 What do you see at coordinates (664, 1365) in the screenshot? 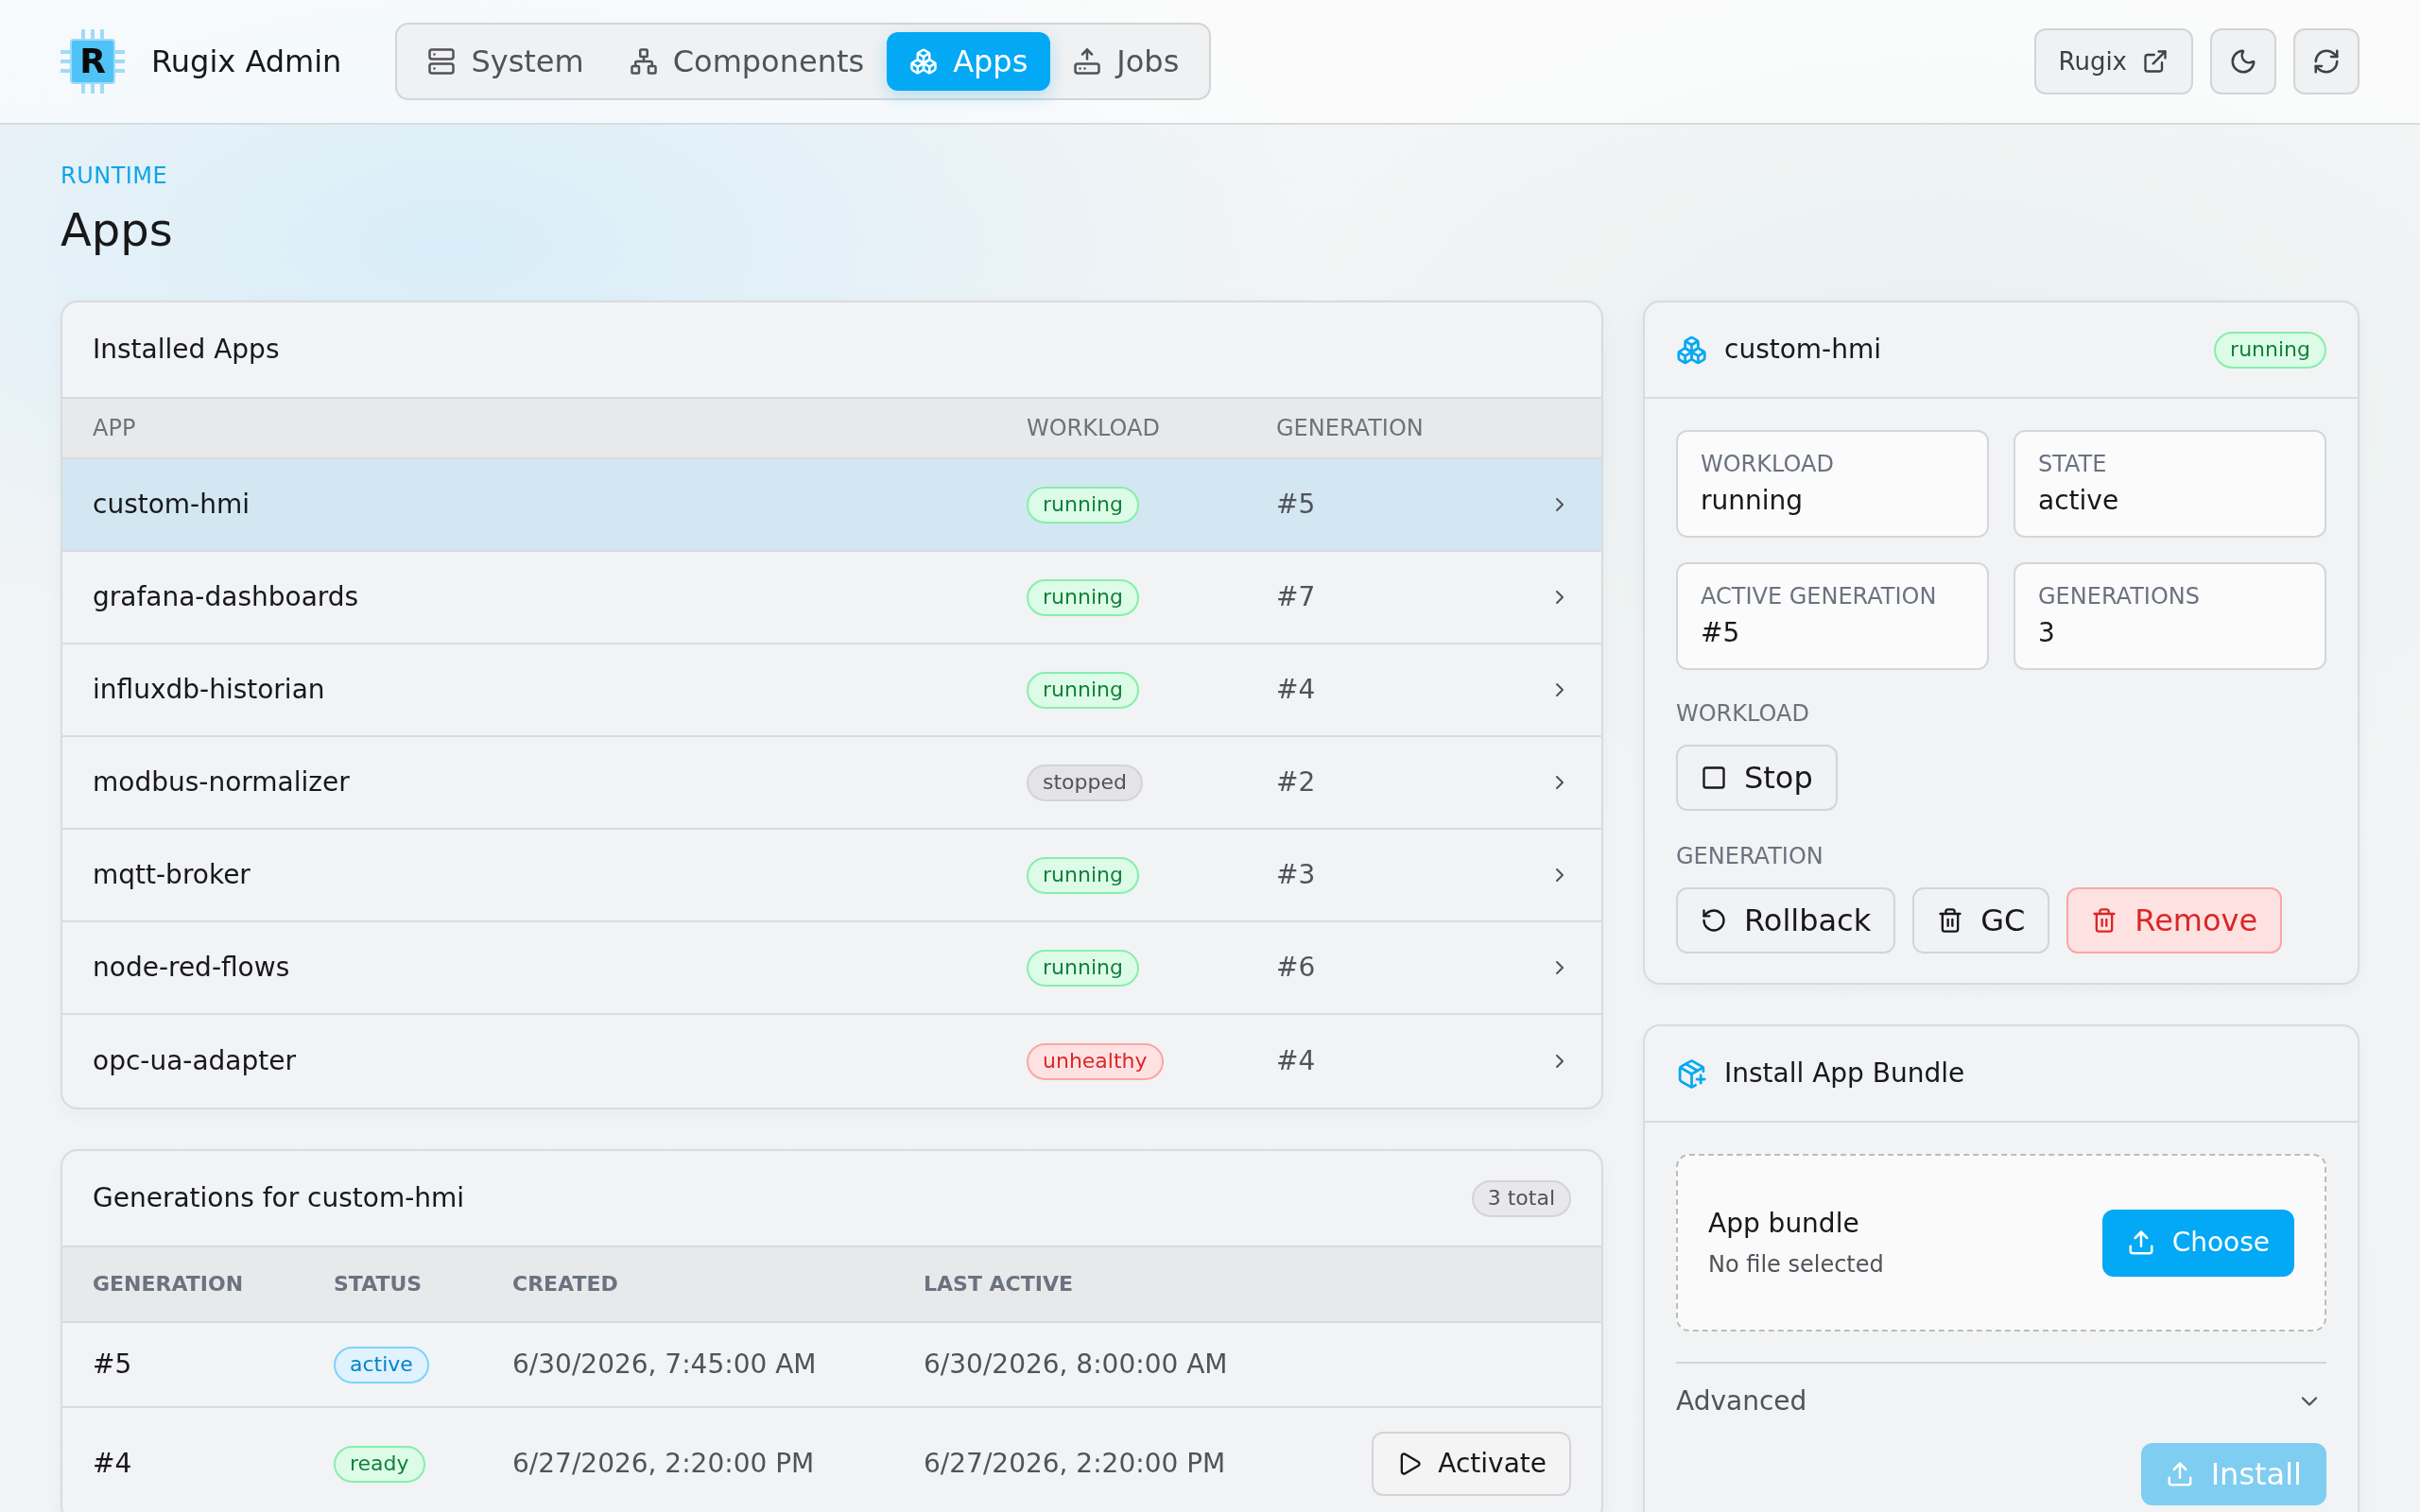
I see `table-cell: 6/30/2026, 7:45:00 AM` at bounding box center [664, 1365].